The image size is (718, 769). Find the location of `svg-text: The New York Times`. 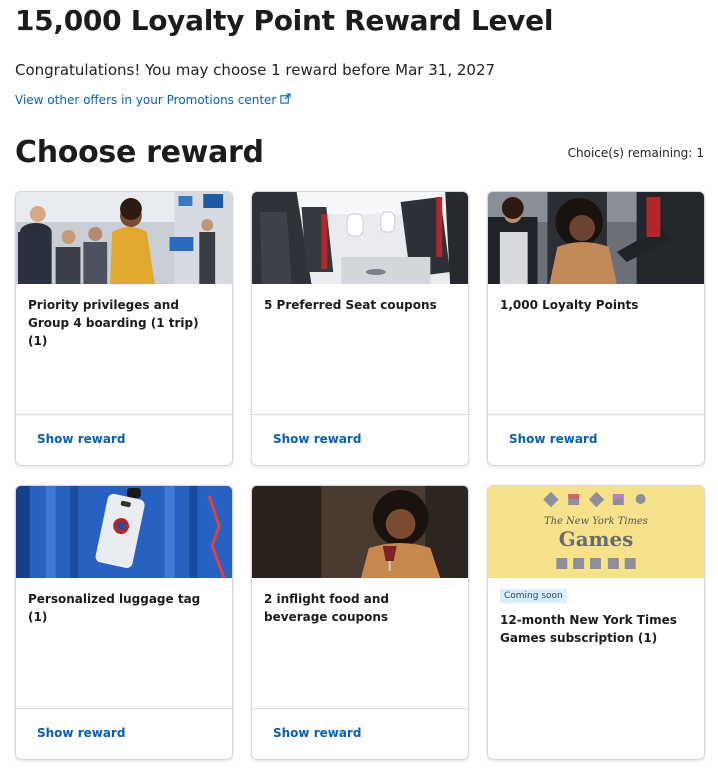

svg-text: The New York Times is located at coordinates (596, 521).